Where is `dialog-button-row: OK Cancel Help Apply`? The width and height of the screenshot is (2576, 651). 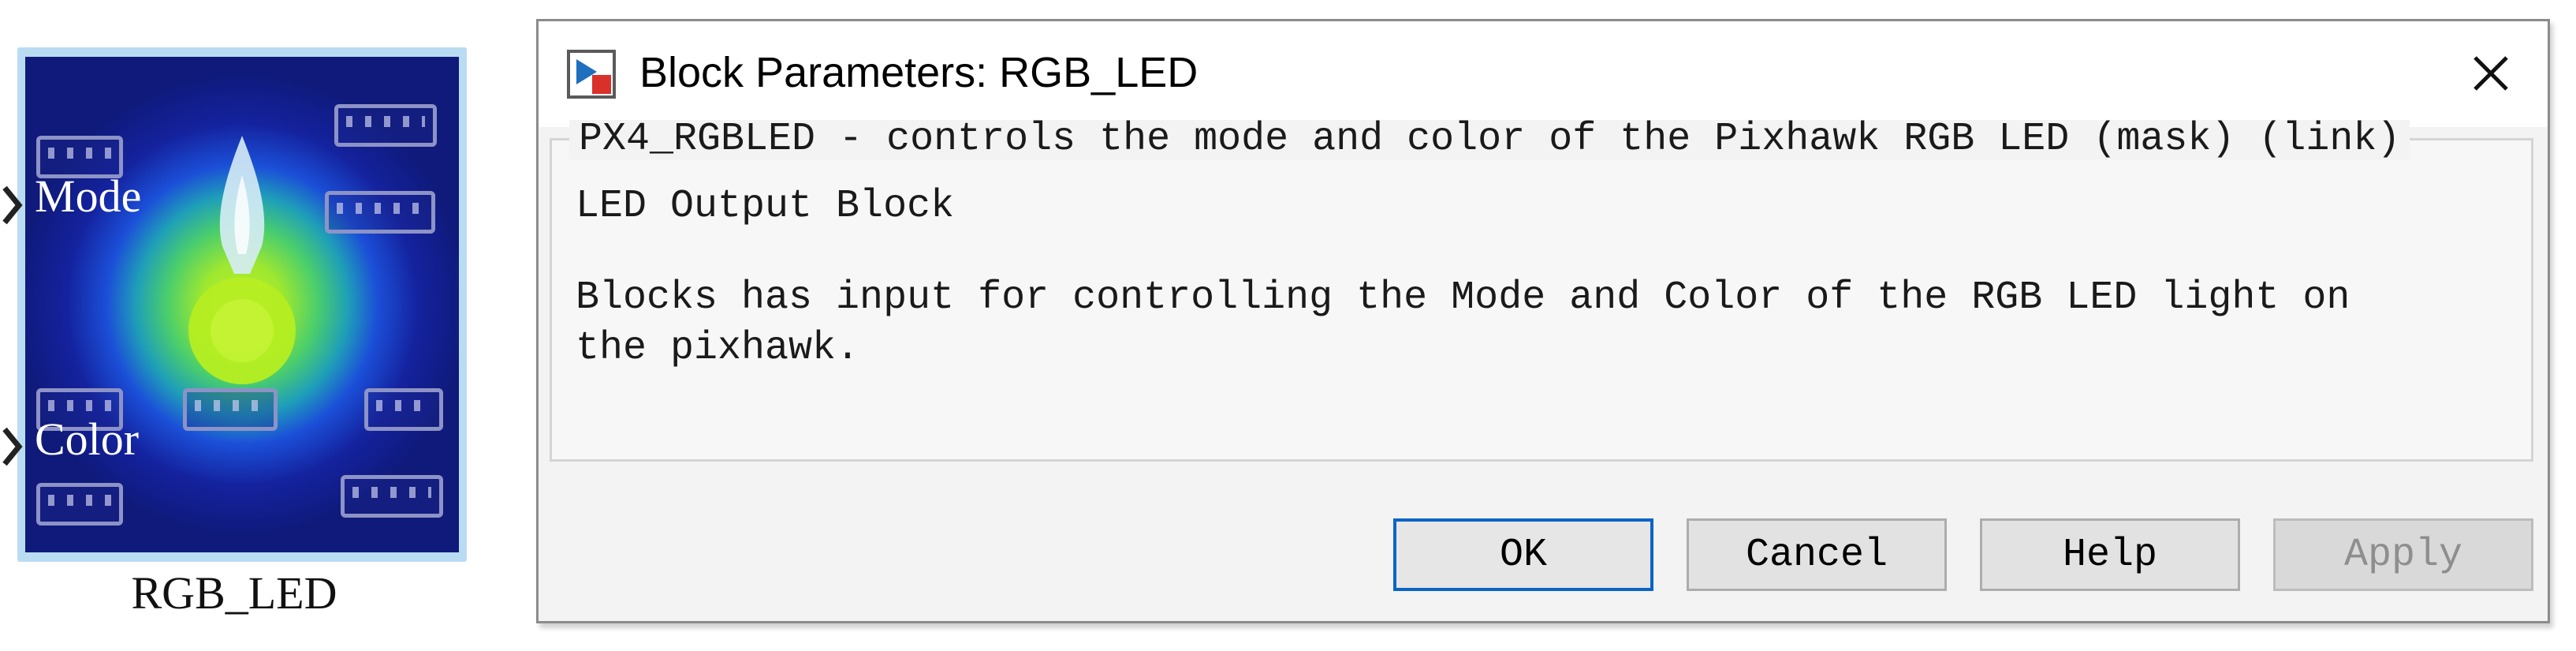
dialog-button-row: OK Cancel Help Apply is located at coordinates (1543, 557).